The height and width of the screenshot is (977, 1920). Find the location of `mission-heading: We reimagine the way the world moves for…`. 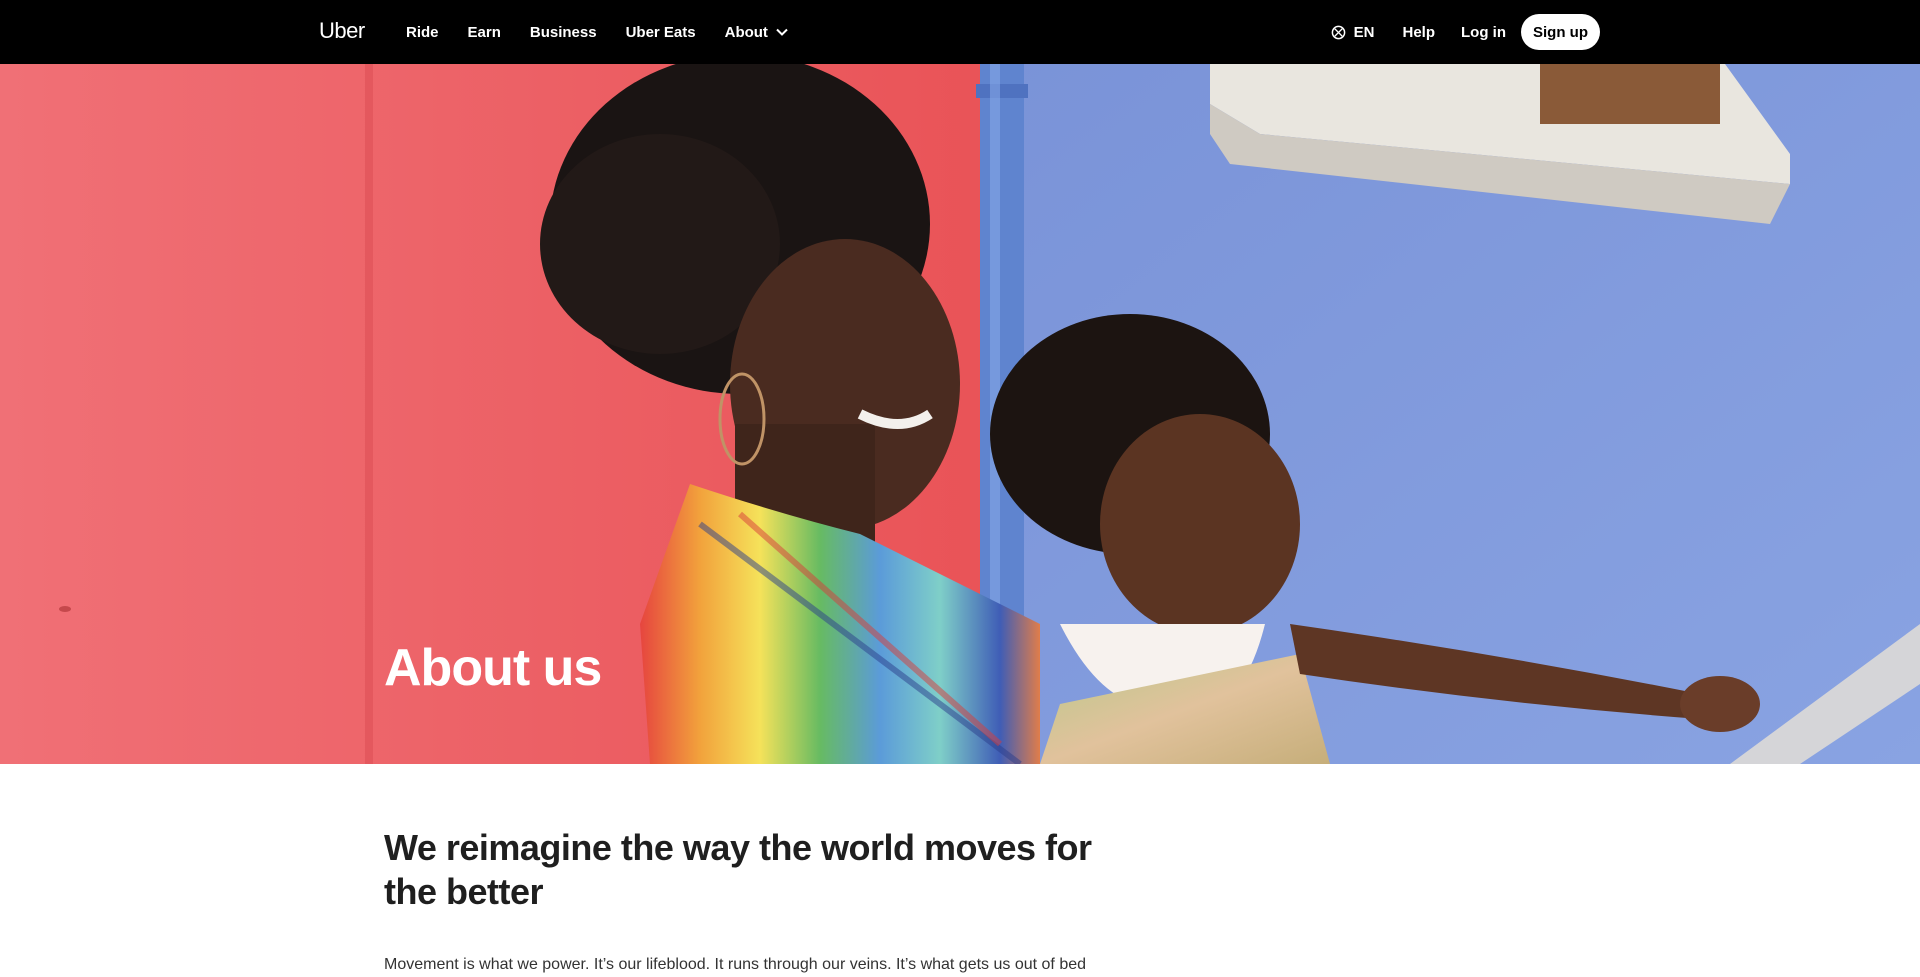

mission-heading: We reimagine the way the world moves for… is located at coordinates (738, 869).